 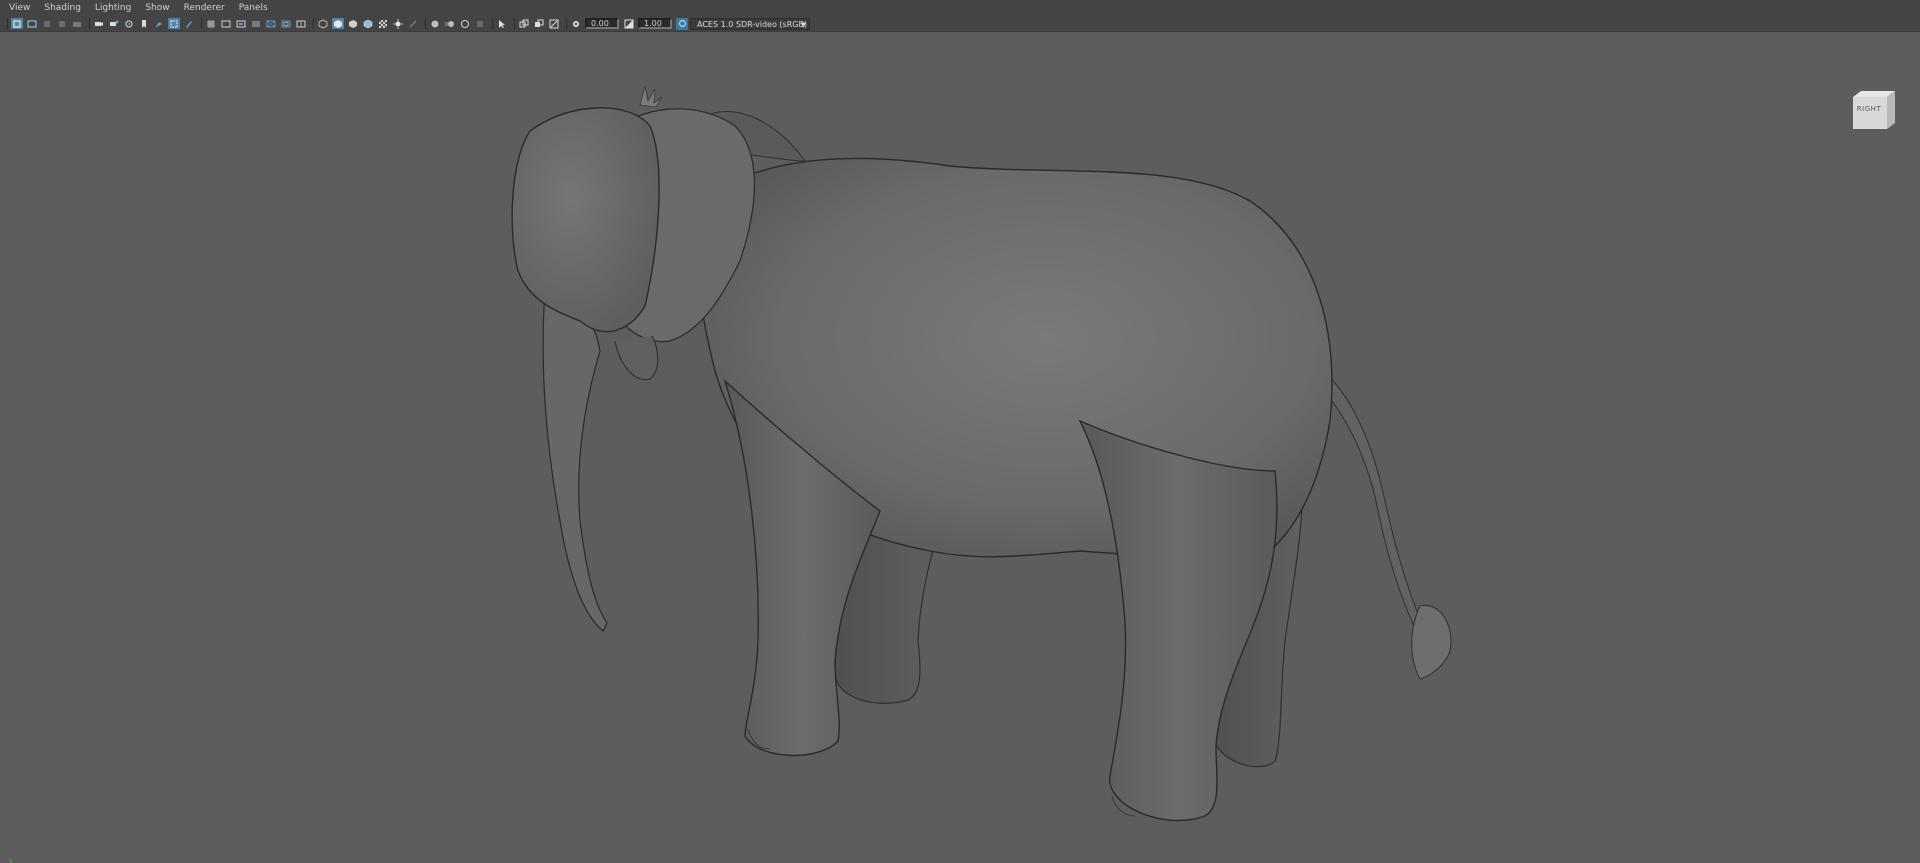 What do you see at coordinates (47, 23) in the screenshot?
I see `bookmarks-icon` at bounding box center [47, 23].